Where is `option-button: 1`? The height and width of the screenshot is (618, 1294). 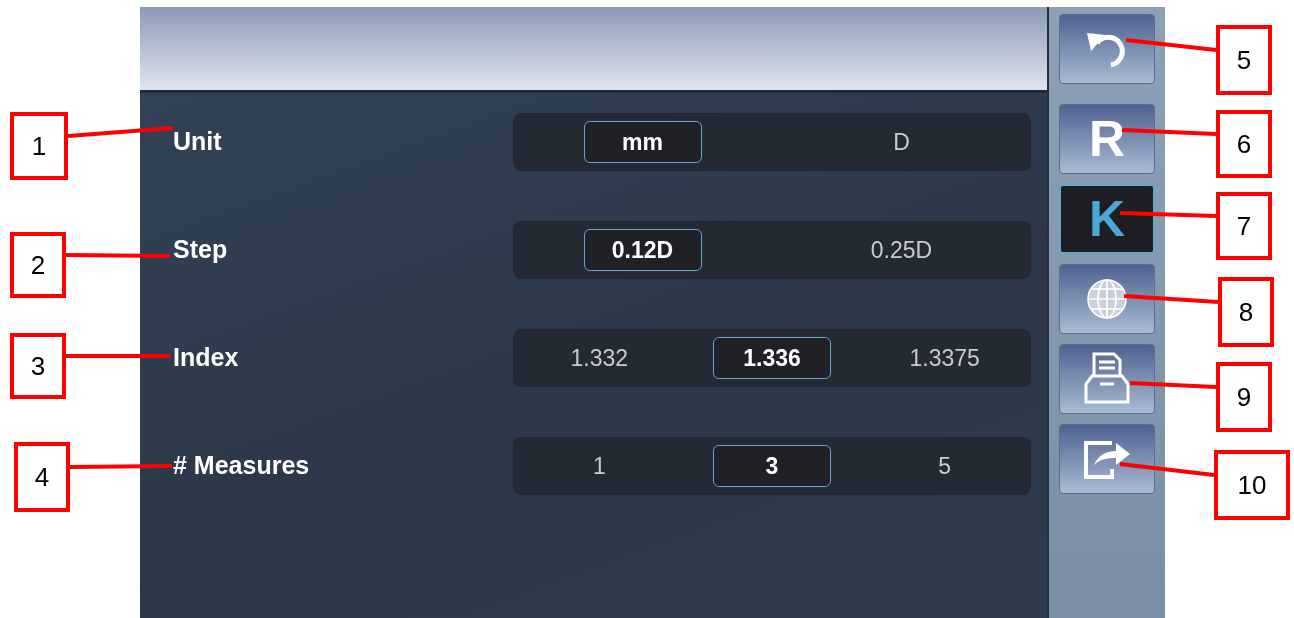
option-button: 1 is located at coordinates (599, 466).